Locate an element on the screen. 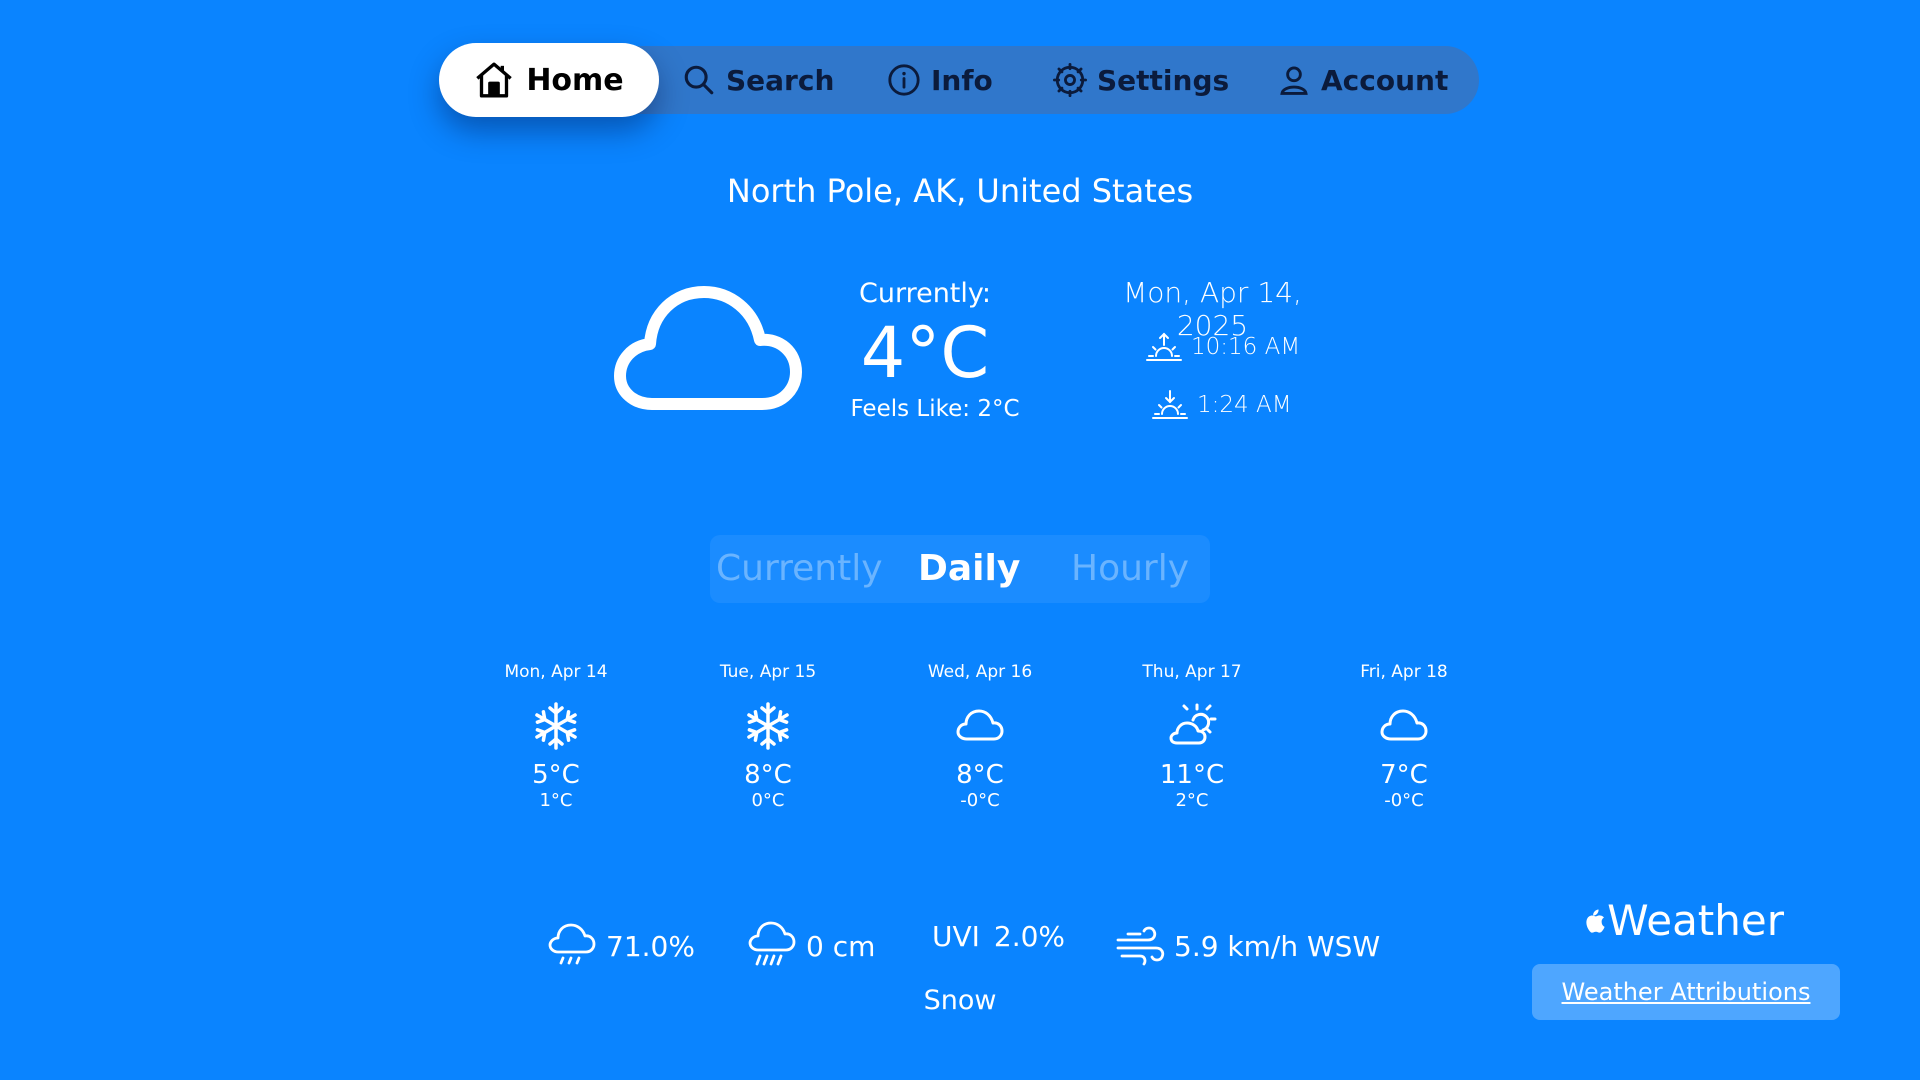 The height and width of the screenshot is (1080, 1920). wind-stat: 5.9 km/h WSW is located at coordinates (1247, 946).